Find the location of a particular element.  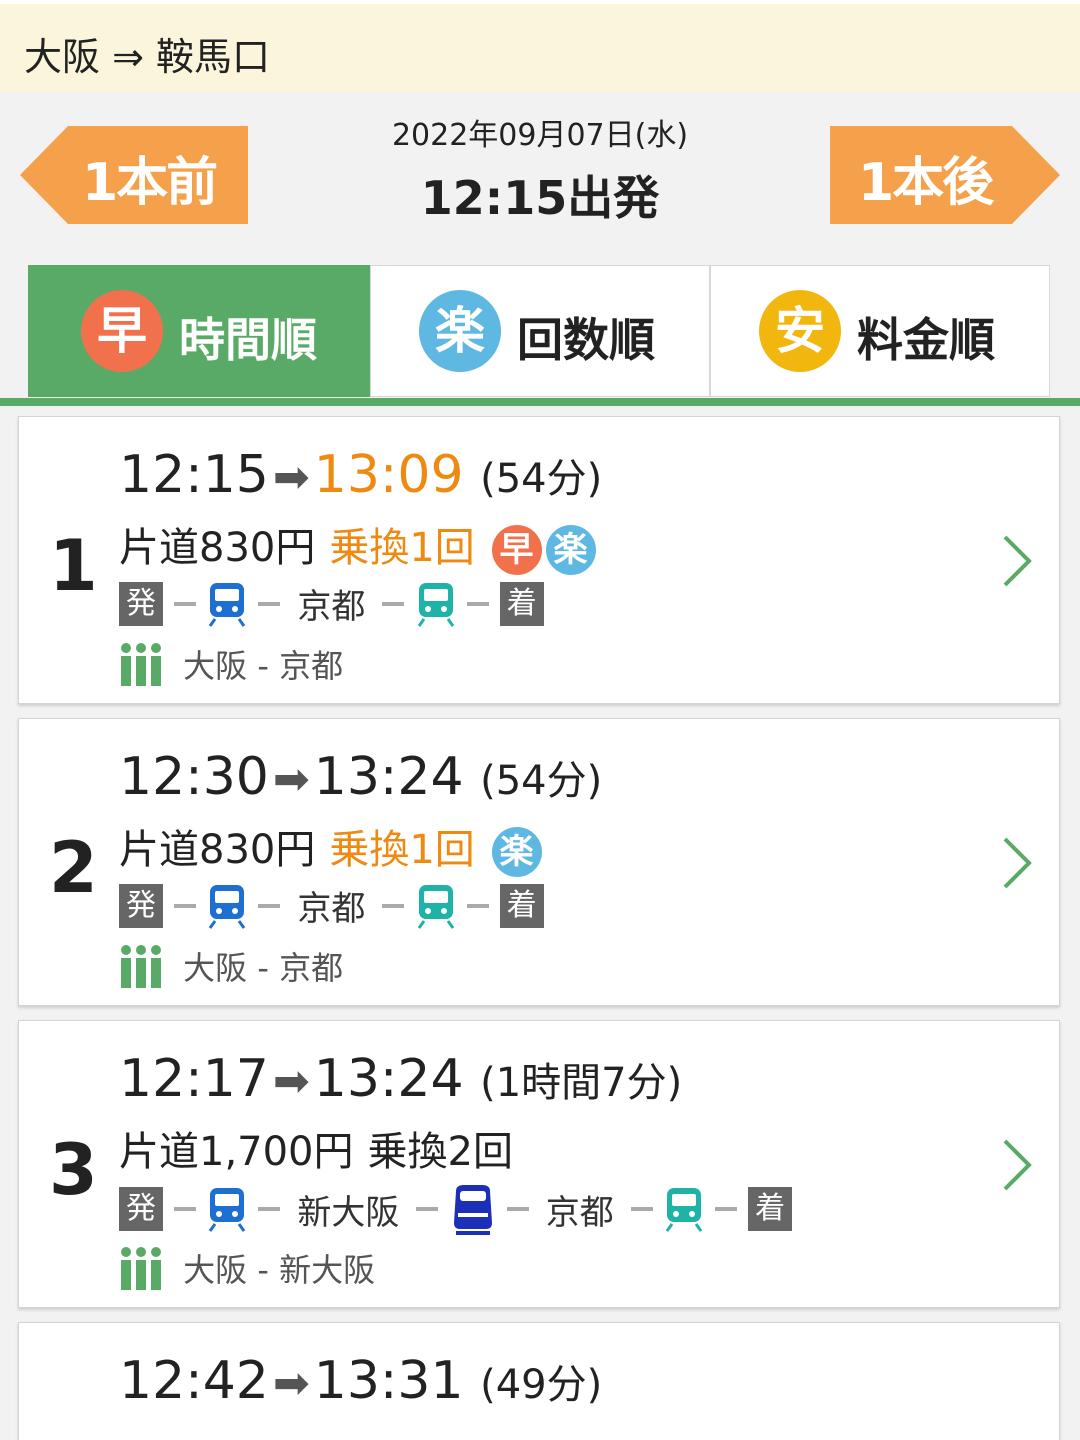

result-number: 1 is located at coordinates (73, 566).